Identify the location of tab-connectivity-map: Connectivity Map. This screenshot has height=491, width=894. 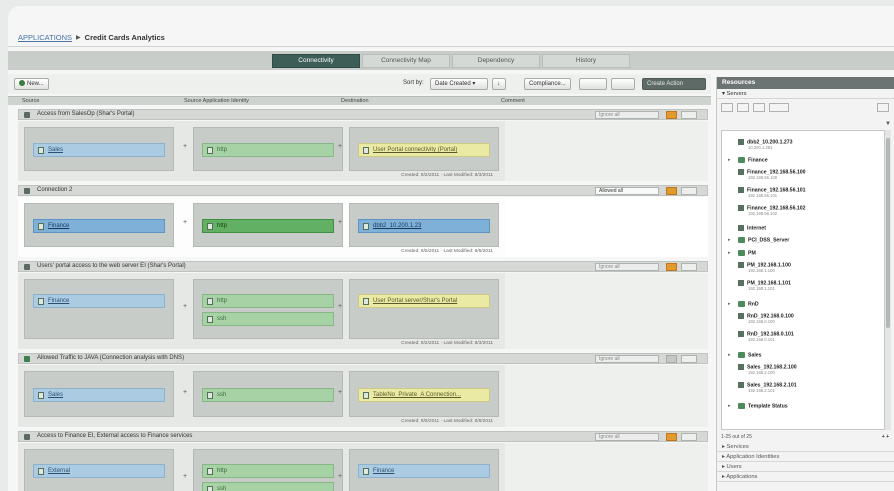
(406, 61).